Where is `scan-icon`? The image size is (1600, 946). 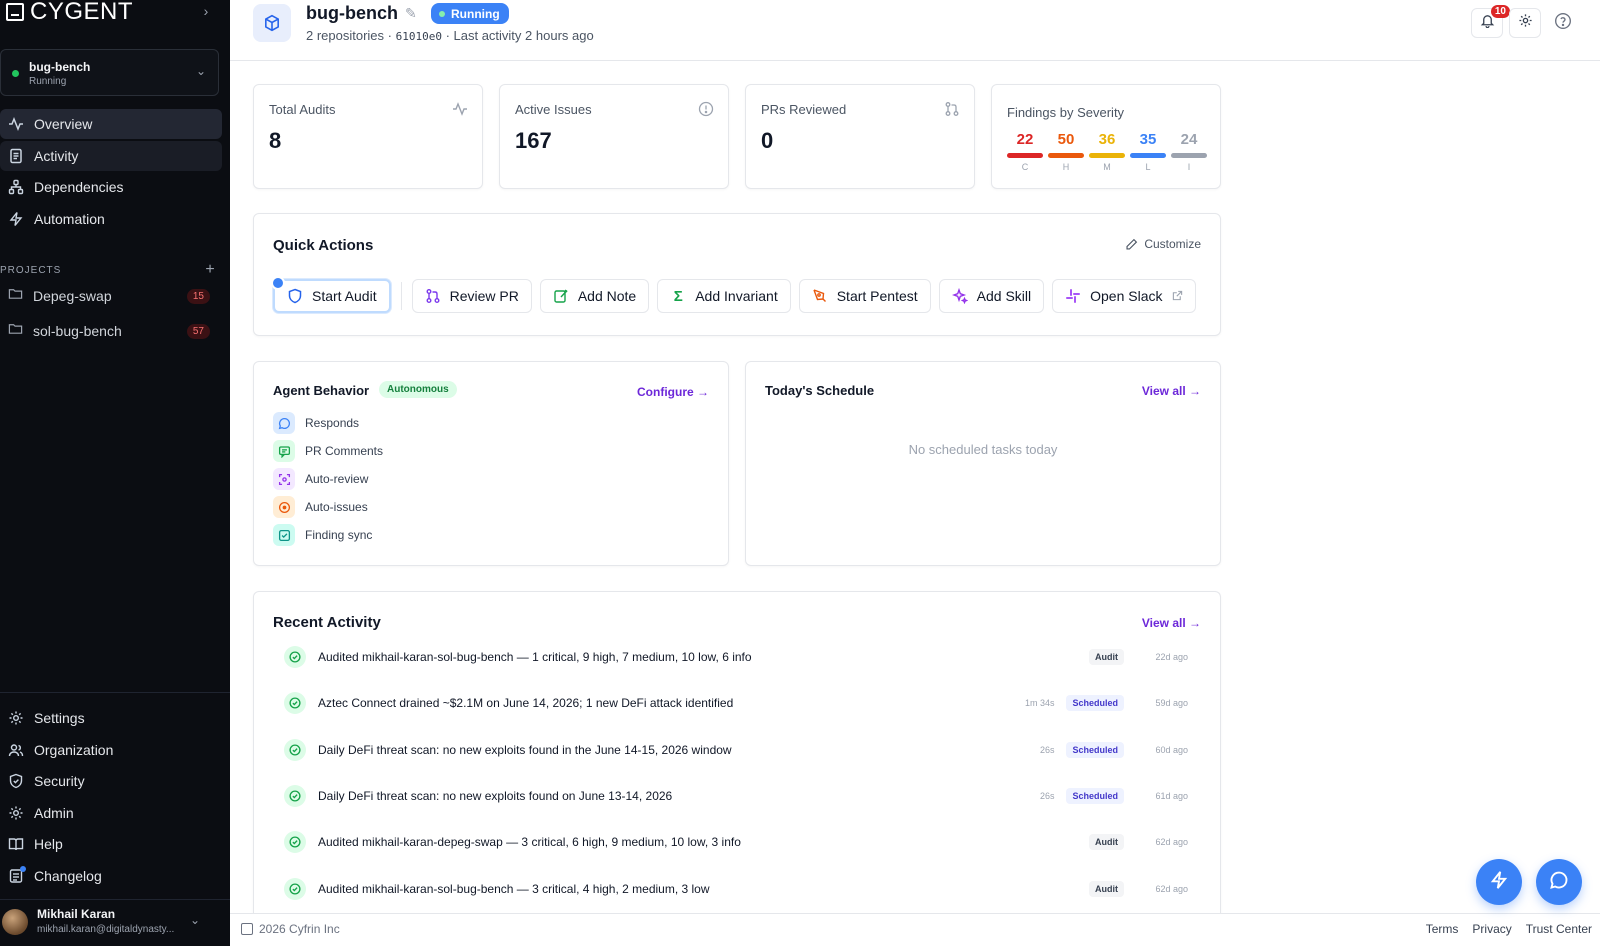 scan-icon is located at coordinates (284, 479).